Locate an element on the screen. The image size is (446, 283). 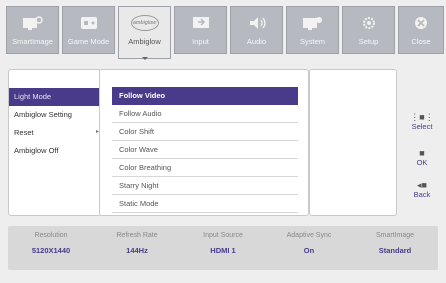
status-value: 144Hz is located at coordinates (137, 250).